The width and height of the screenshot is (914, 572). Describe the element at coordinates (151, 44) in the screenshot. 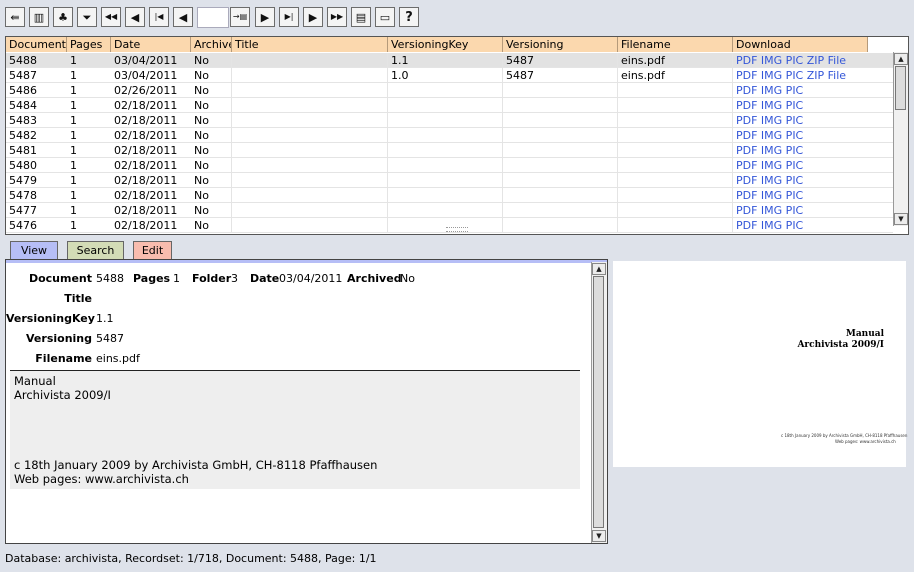

I see `column-header-date: Date` at that location.